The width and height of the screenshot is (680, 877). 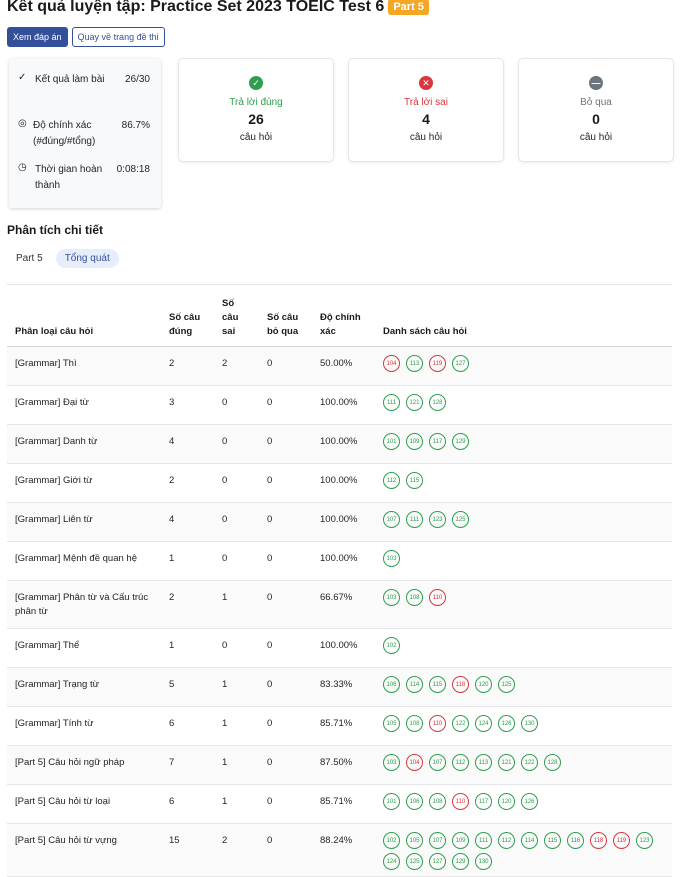 What do you see at coordinates (575, 840) in the screenshot?
I see `question-badge: 116` at bounding box center [575, 840].